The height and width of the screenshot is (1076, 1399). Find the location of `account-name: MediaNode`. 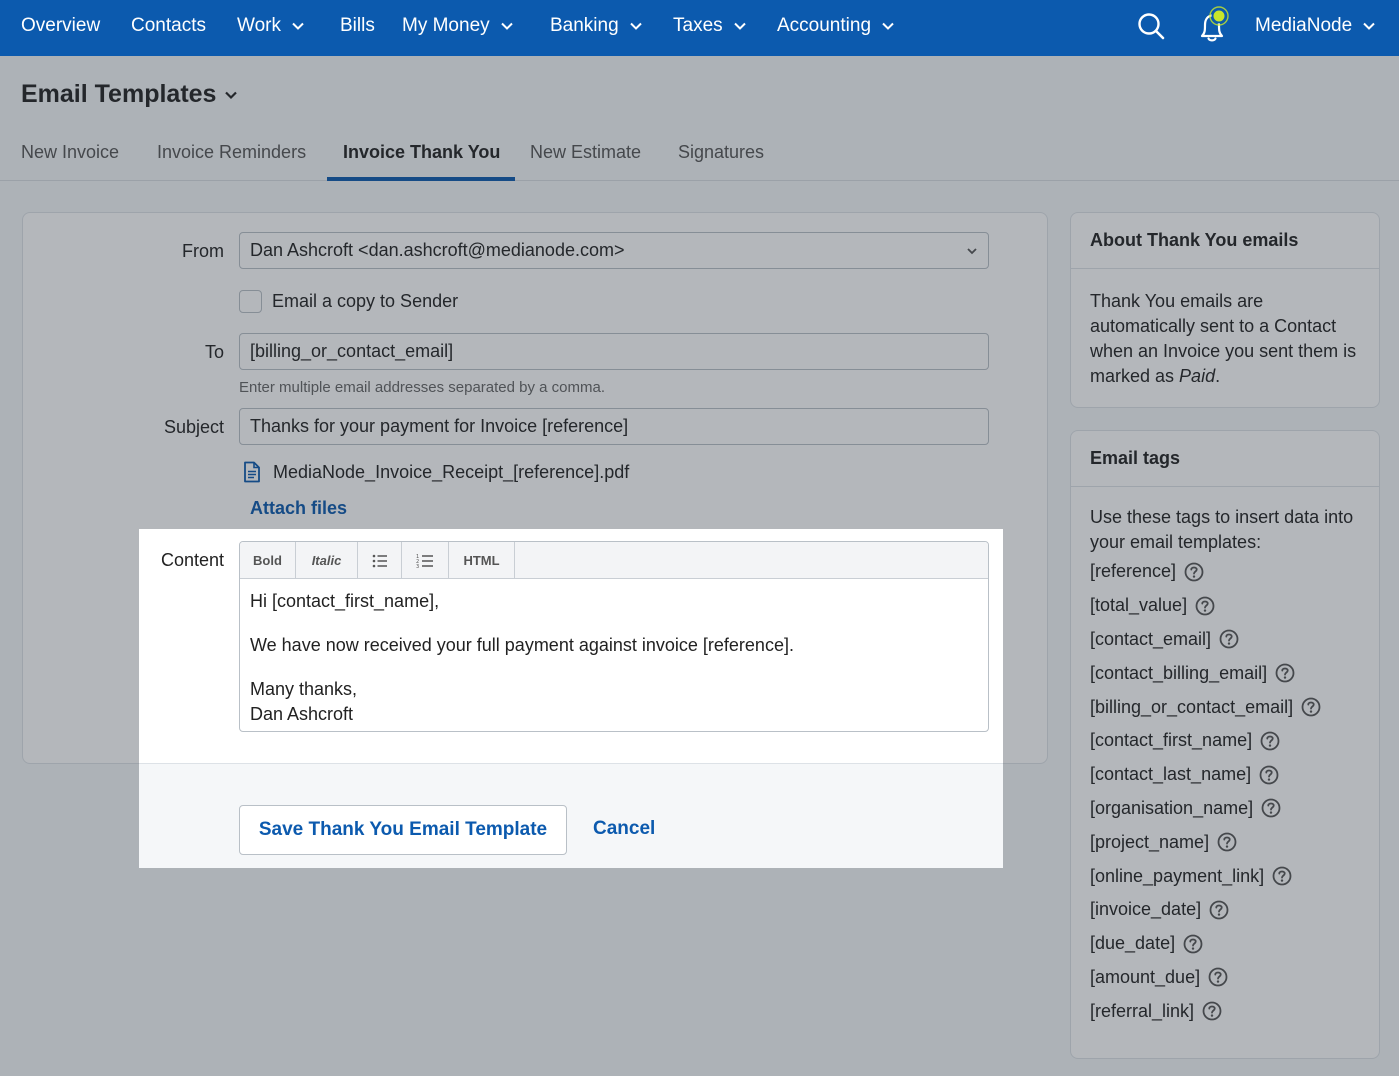

account-name: MediaNode is located at coordinates (1304, 25).